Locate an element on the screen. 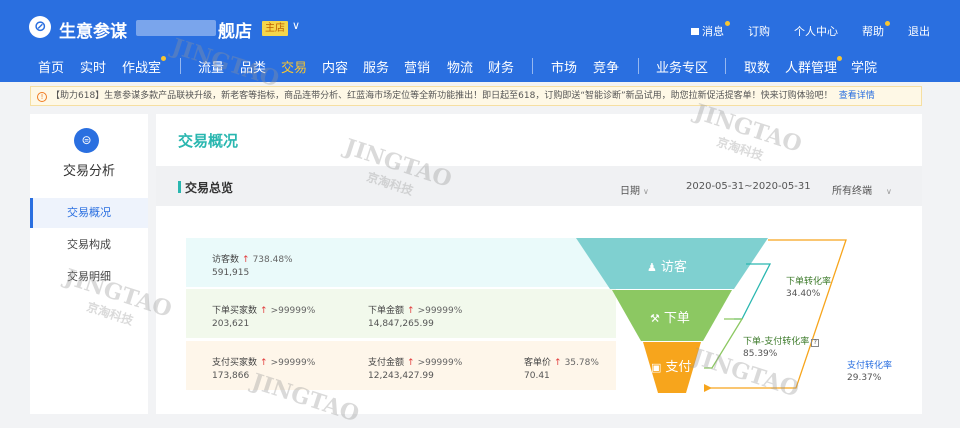  nav-home: 首页 is located at coordinates (51, 66).